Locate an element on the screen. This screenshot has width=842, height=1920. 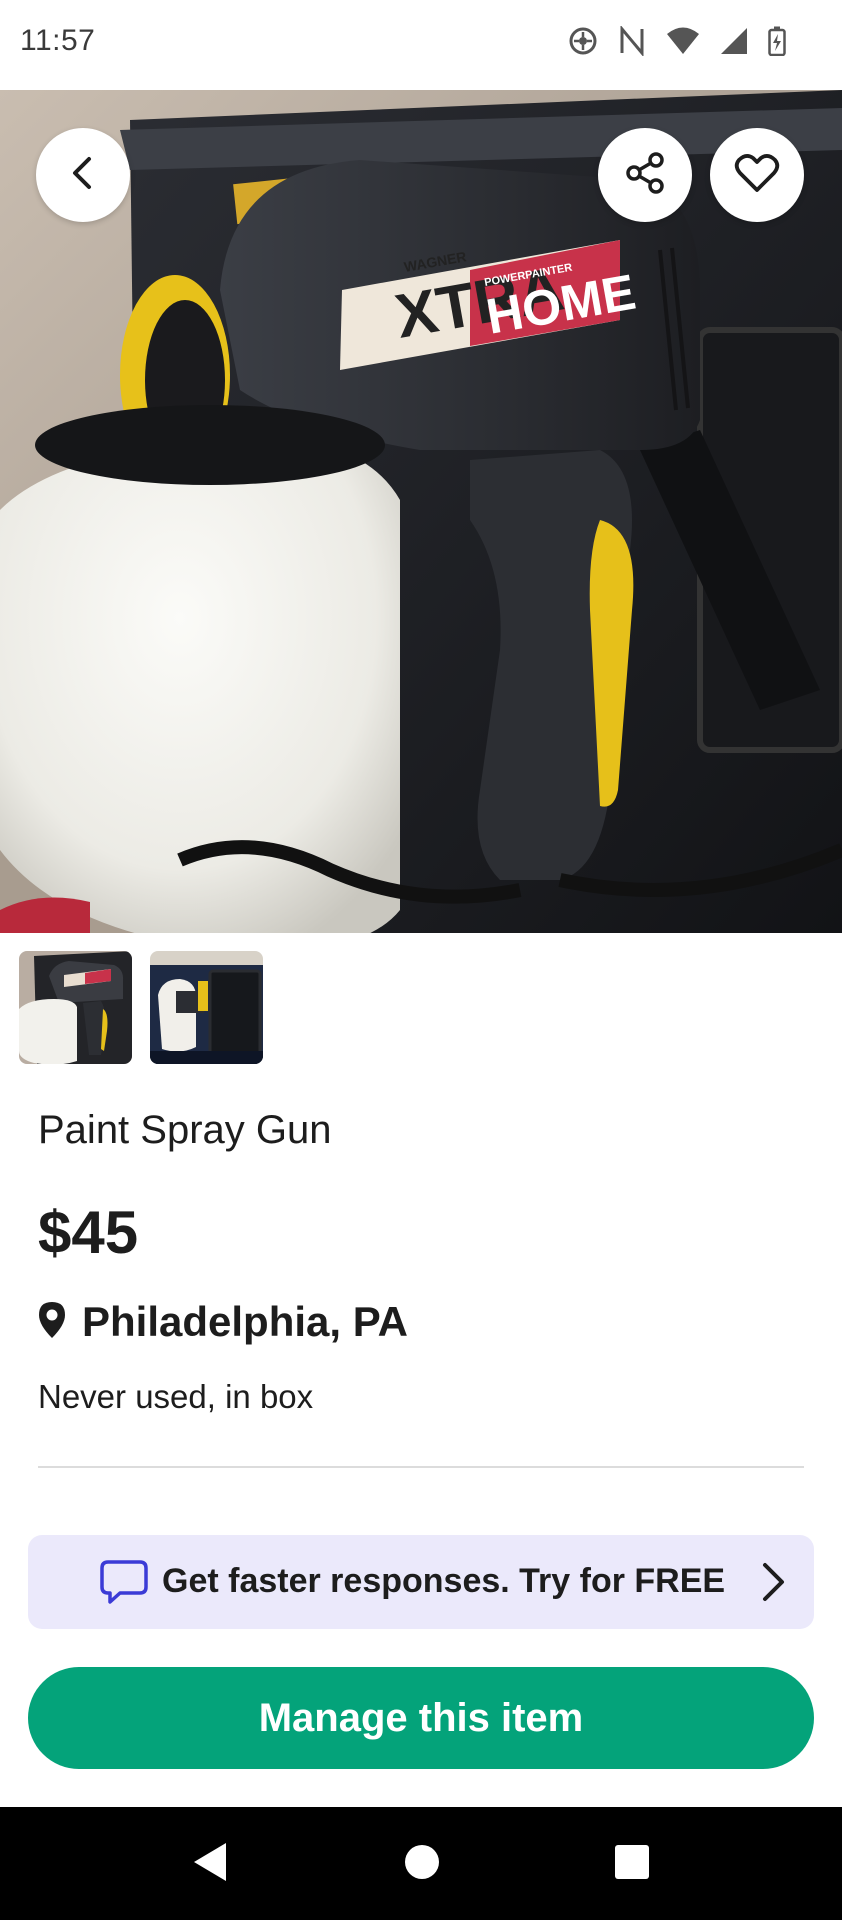
nav-back-icon is located at coordinates (210, 1864).